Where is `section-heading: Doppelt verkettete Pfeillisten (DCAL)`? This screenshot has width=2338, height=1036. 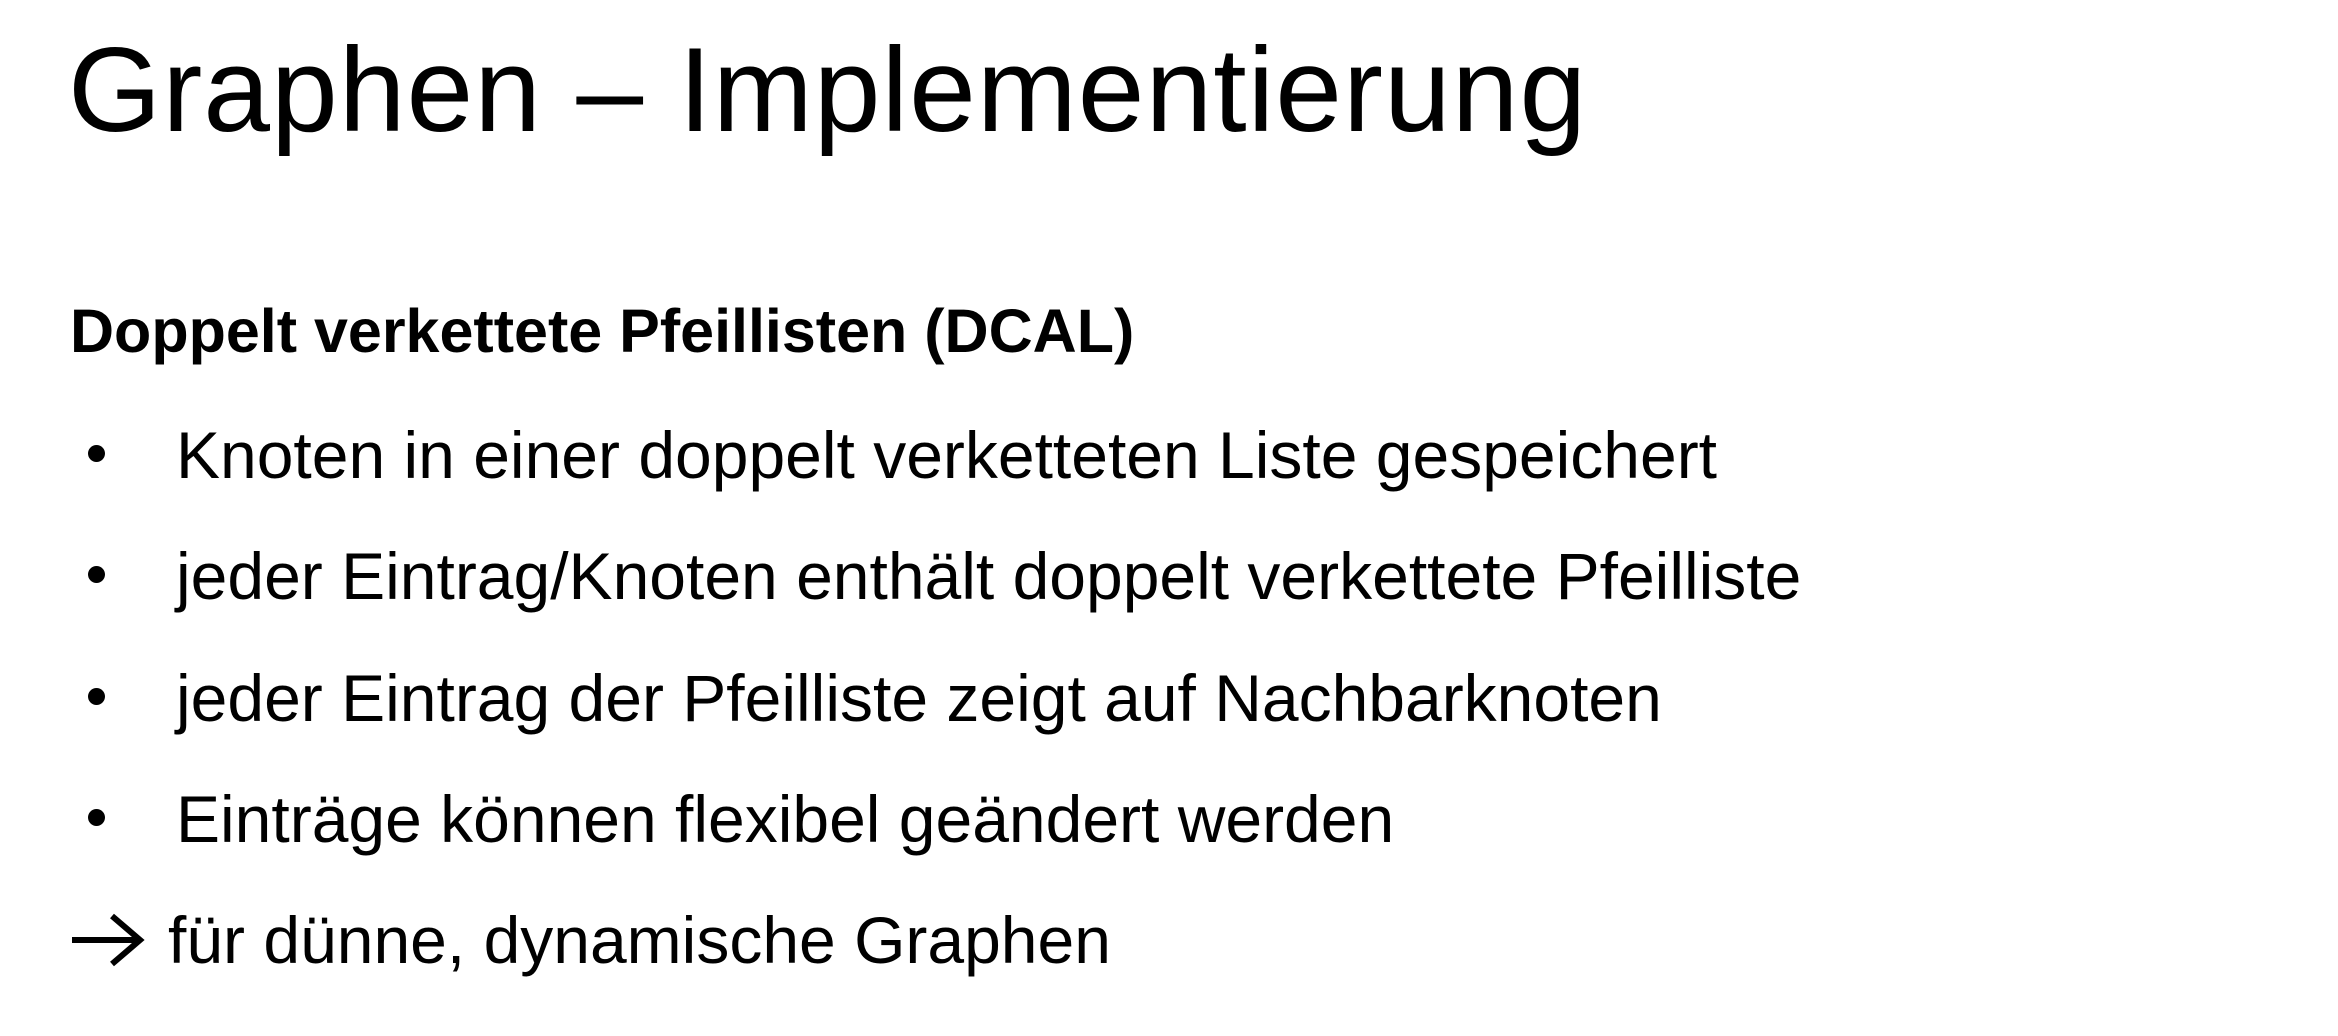
section-heading: Doppelt verkettete Pfeillisten (DCAL) is located at coordinates (602, 331).